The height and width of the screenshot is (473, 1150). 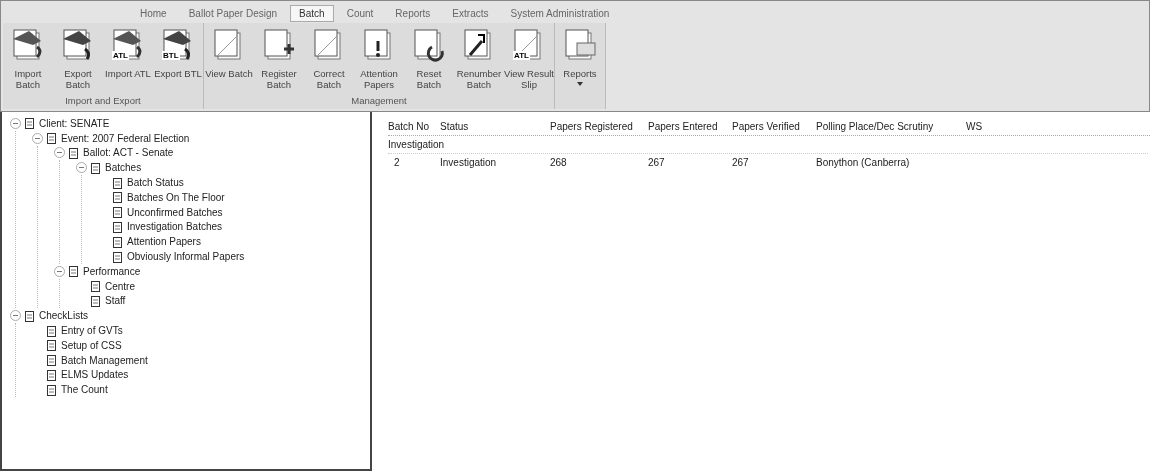 What do you see at coordinates (360, 13) in the screenshot?
I see `ribbon-tab: Count` at bounding box center [360, 13].